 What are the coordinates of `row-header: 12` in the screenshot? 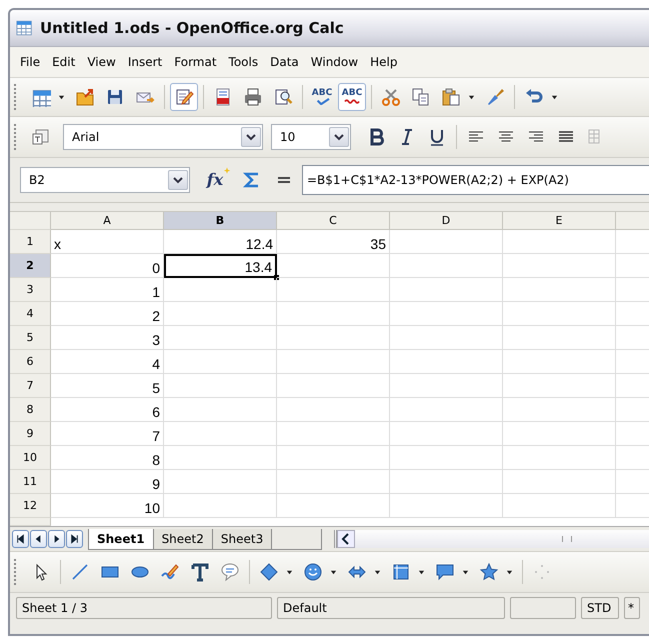 It's located at (30, 506).